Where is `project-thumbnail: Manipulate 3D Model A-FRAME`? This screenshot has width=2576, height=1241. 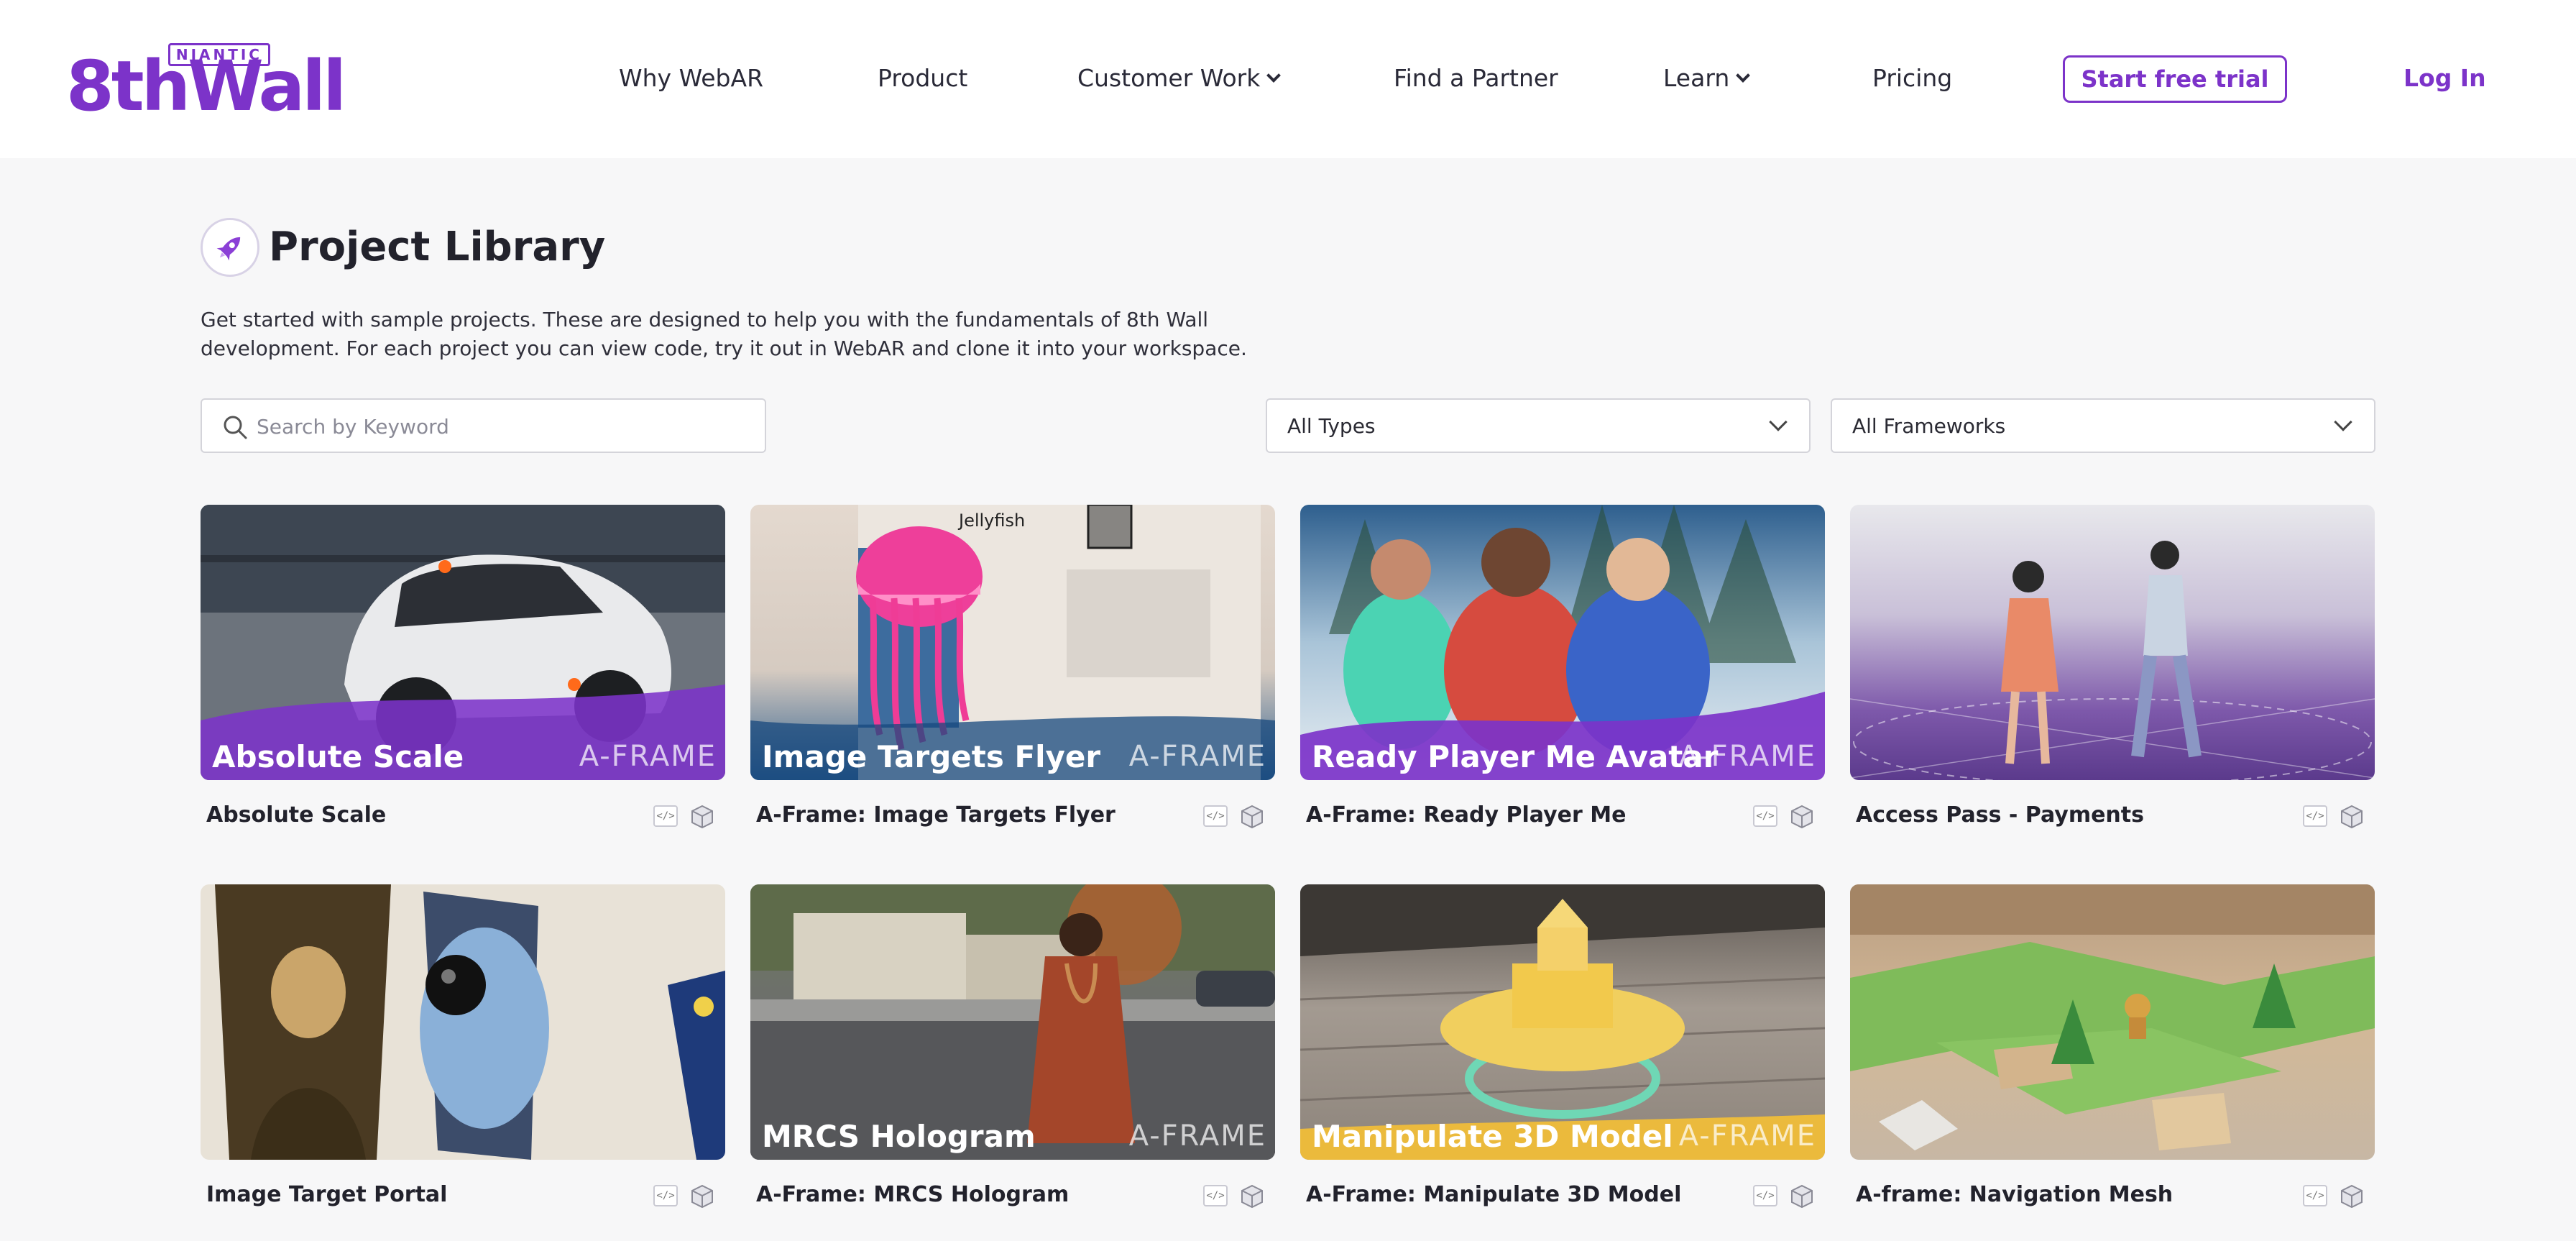
project-thumbnail: Manipulate 3D Model A-FRAME is located at coordinates (1562, 1022).